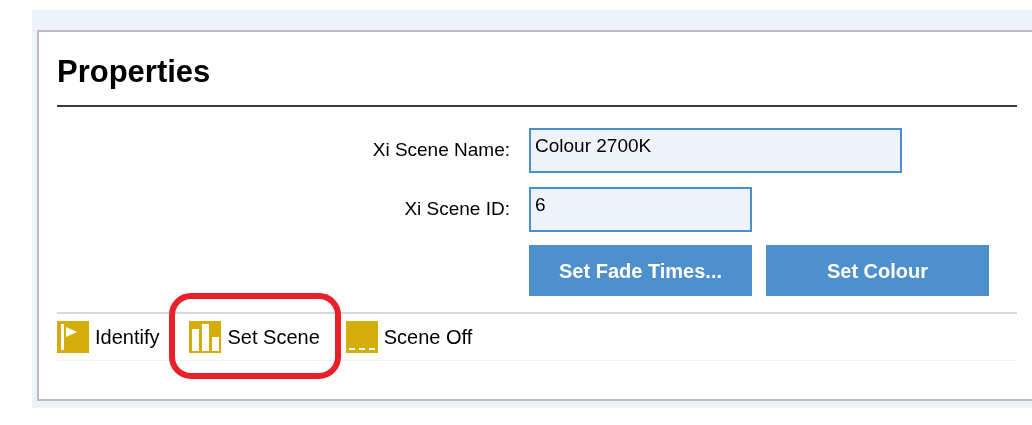 This screenshot has height=425, width=1032. Describe the element at coordinates (409, 337) in the screenshot. I see `toolbar-button: Scene Off` at that location.